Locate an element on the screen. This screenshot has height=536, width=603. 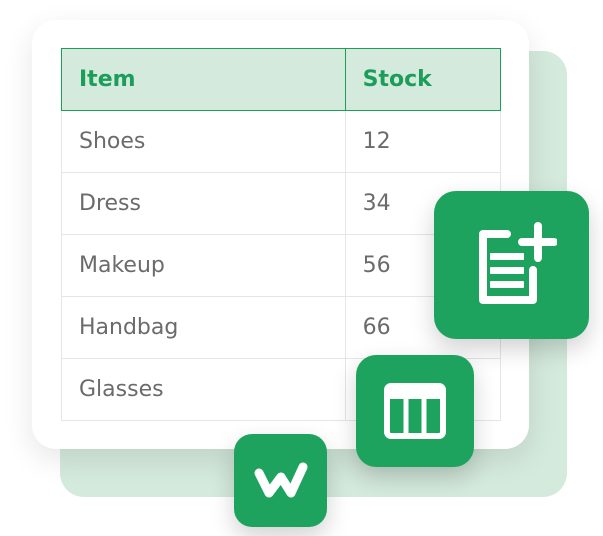
w-logo-icon is located at coordinates (281, 481).